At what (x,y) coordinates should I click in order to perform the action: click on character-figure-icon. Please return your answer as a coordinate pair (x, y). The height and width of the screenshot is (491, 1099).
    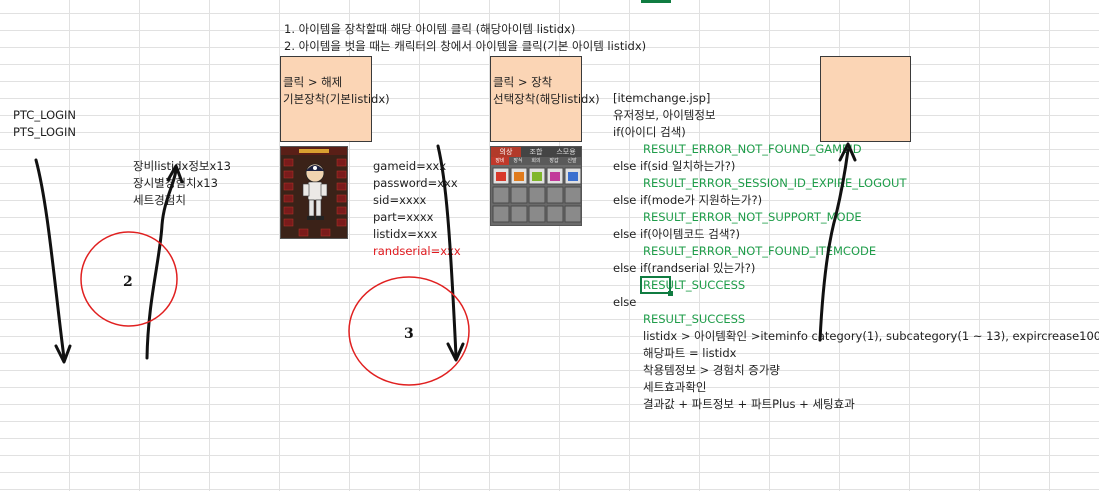
    Looking at the image, I should click on (314, 192).